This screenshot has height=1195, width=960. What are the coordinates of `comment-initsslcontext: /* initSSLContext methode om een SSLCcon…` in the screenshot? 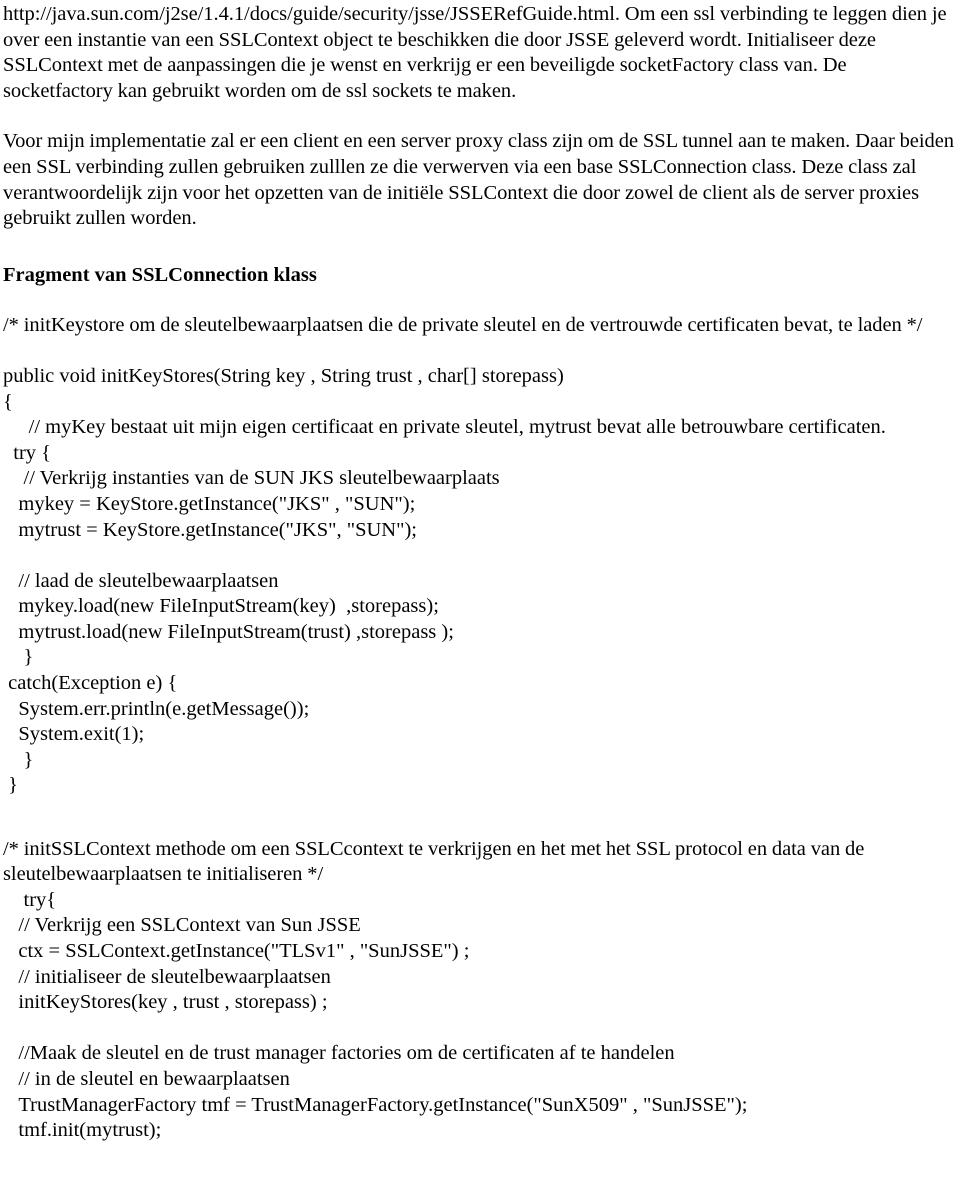 It's located at (434, 861).